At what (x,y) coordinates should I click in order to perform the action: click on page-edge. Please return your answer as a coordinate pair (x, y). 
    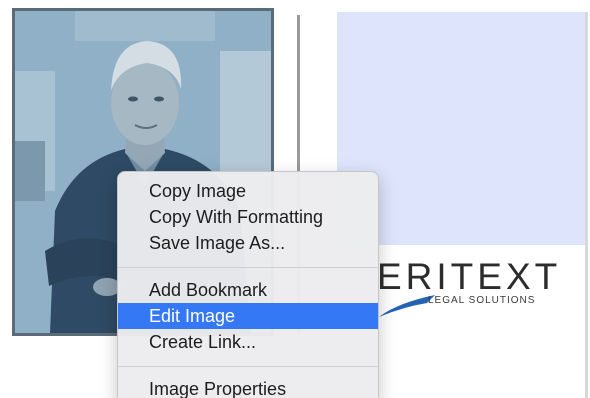
    Looking at the image, I should click on (586, 205).